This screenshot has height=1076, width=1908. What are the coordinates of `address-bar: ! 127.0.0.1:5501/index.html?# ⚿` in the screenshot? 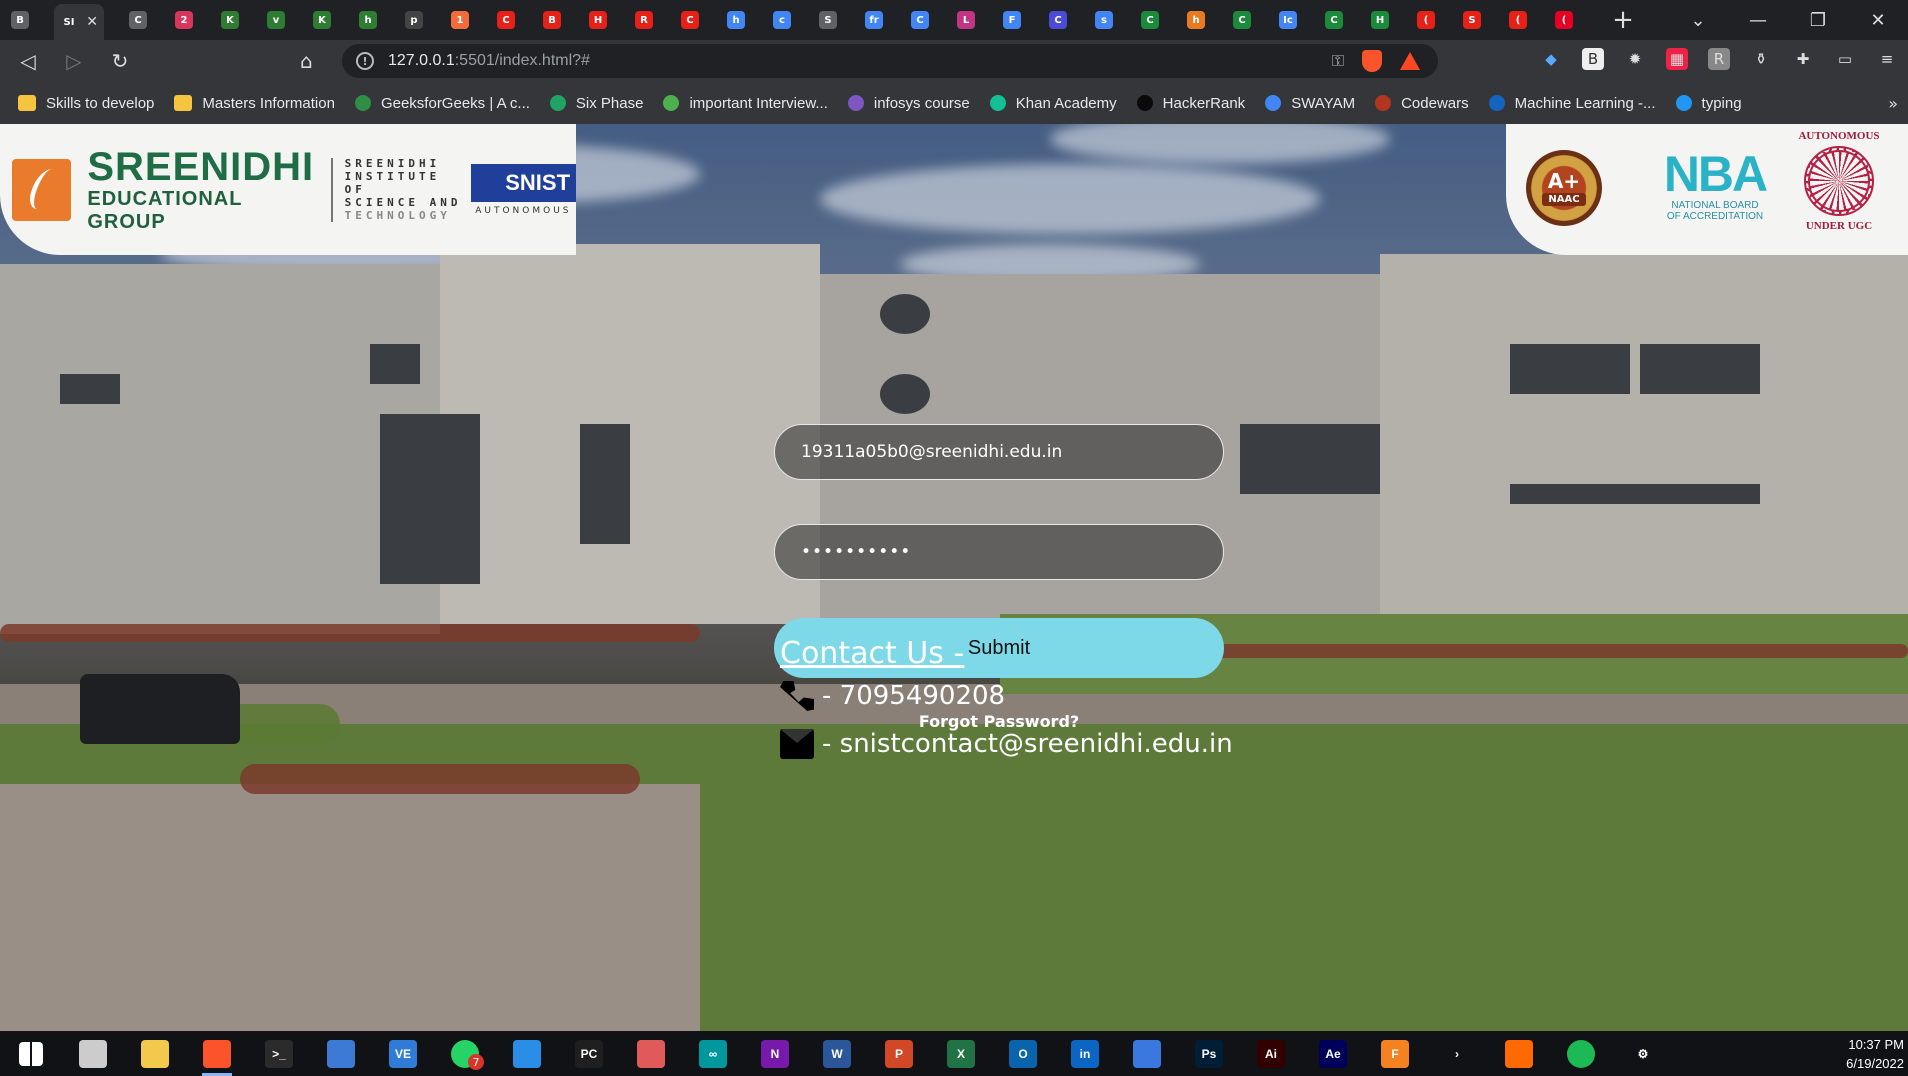 It's located at (890, 61).